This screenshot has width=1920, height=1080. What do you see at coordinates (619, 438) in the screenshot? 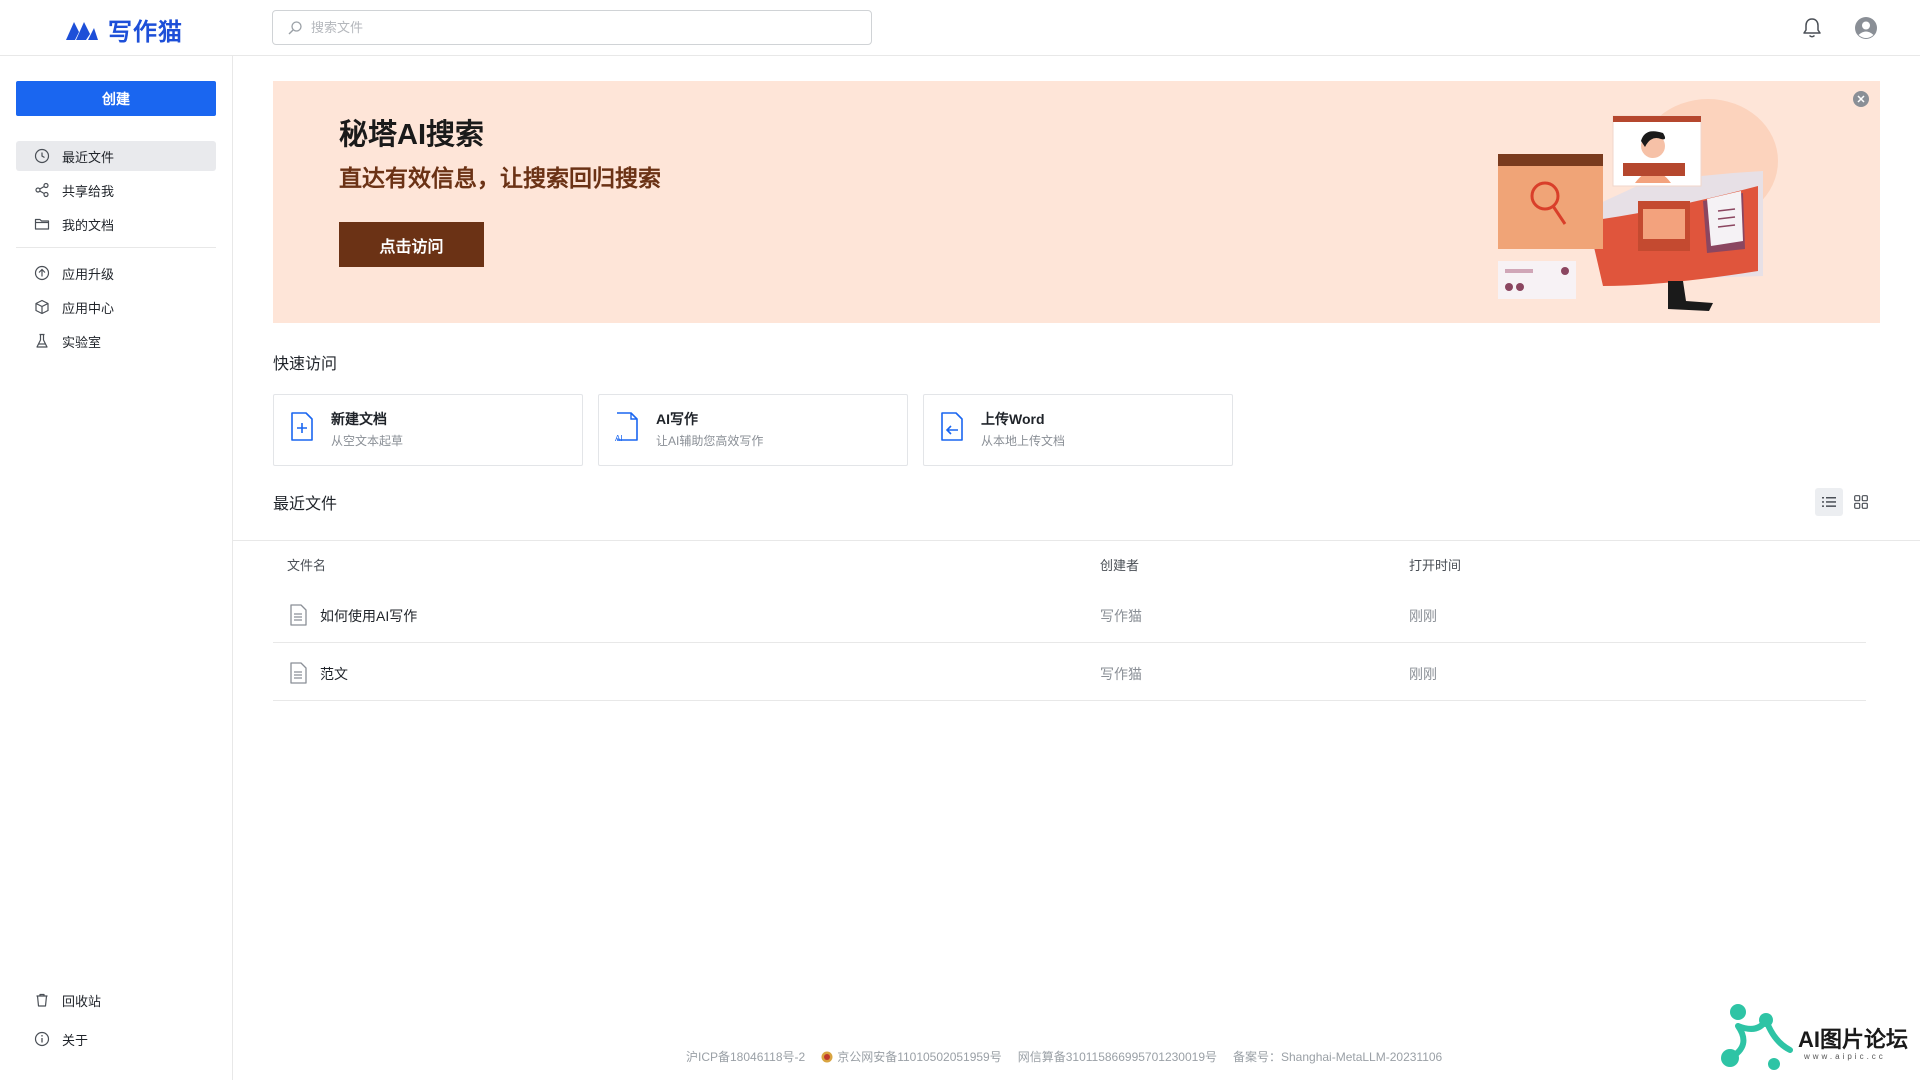
I see `svg-text: AI` at bounding box center [619, 438].